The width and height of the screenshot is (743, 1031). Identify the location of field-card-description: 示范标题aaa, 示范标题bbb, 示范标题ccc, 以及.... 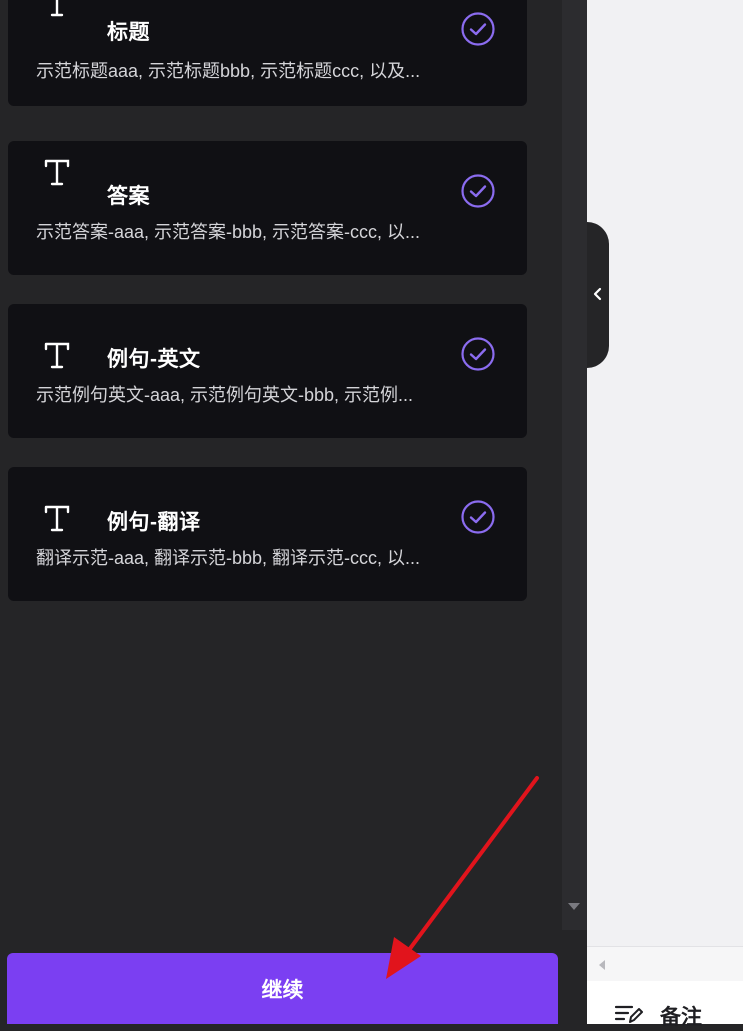
(228, 71).